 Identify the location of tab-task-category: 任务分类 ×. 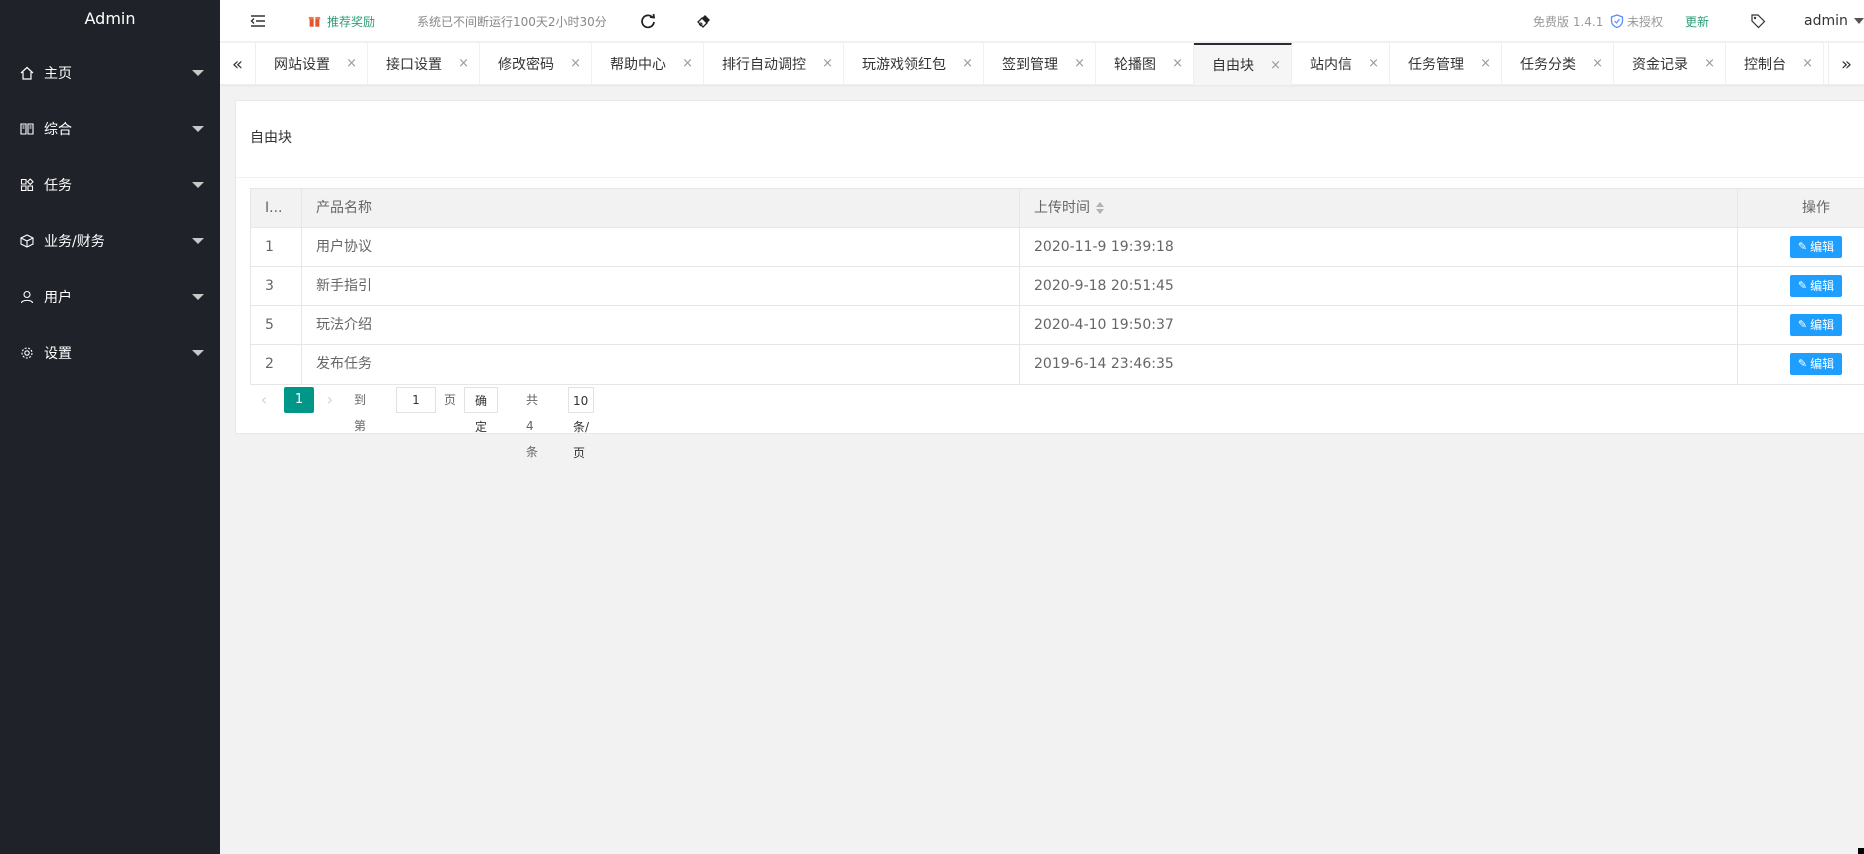
(1558, 64).